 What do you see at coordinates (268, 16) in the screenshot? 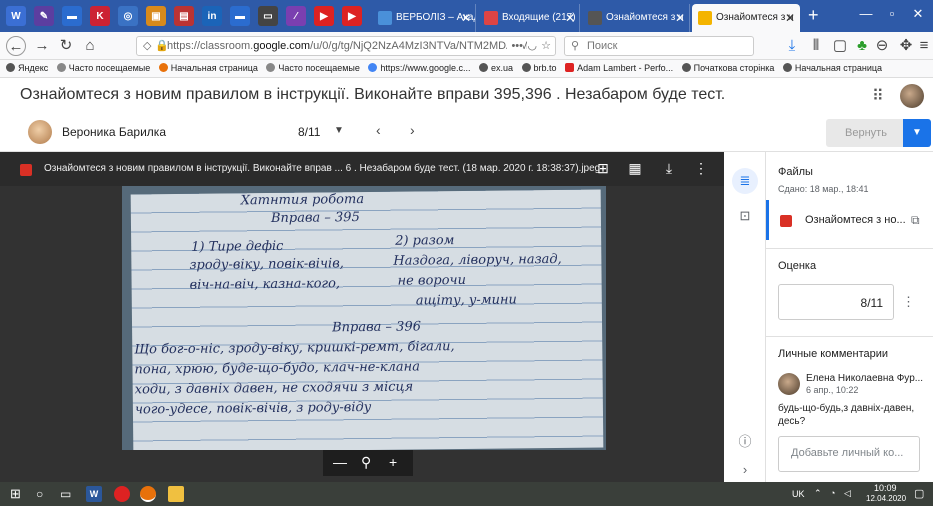
I see `pinned-tab-icon: ▭` at bounding box center [268, 16].